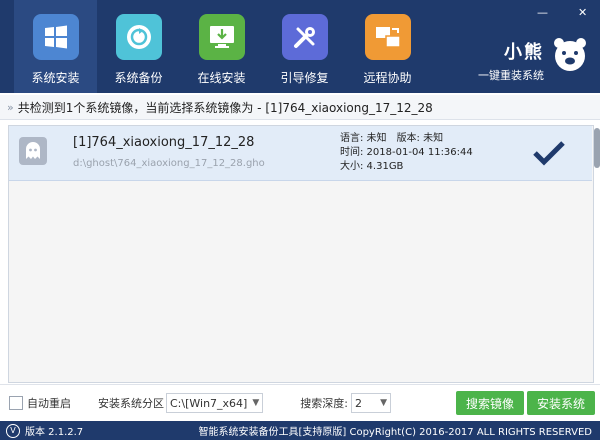 The image size is (600, 440). I want to click on close-button: ✕, so click(582, 12).